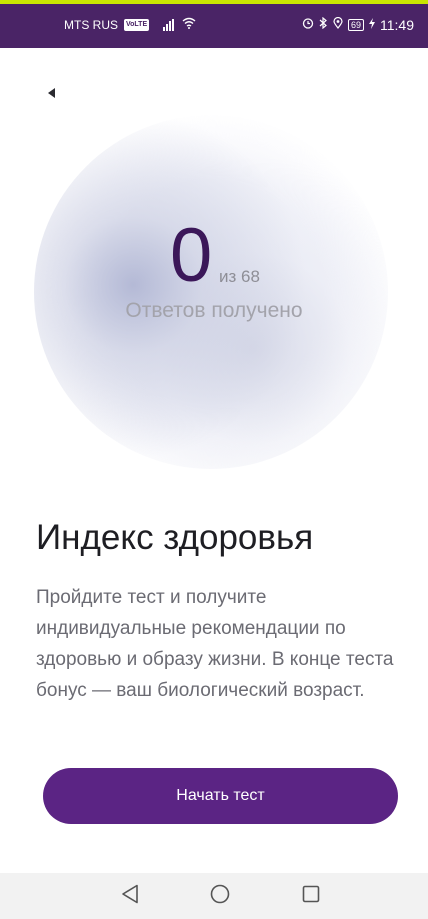 Image resolution: width=428 pixels, height=919 pixels. I want to click on answers-counter: 0 из 68, so click(214, 258).